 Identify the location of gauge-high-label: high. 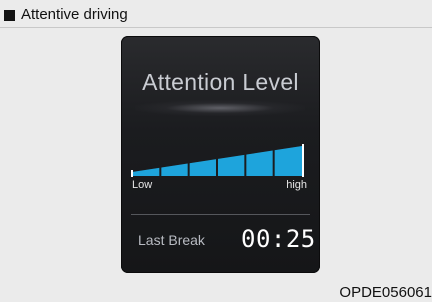
(296, 185).